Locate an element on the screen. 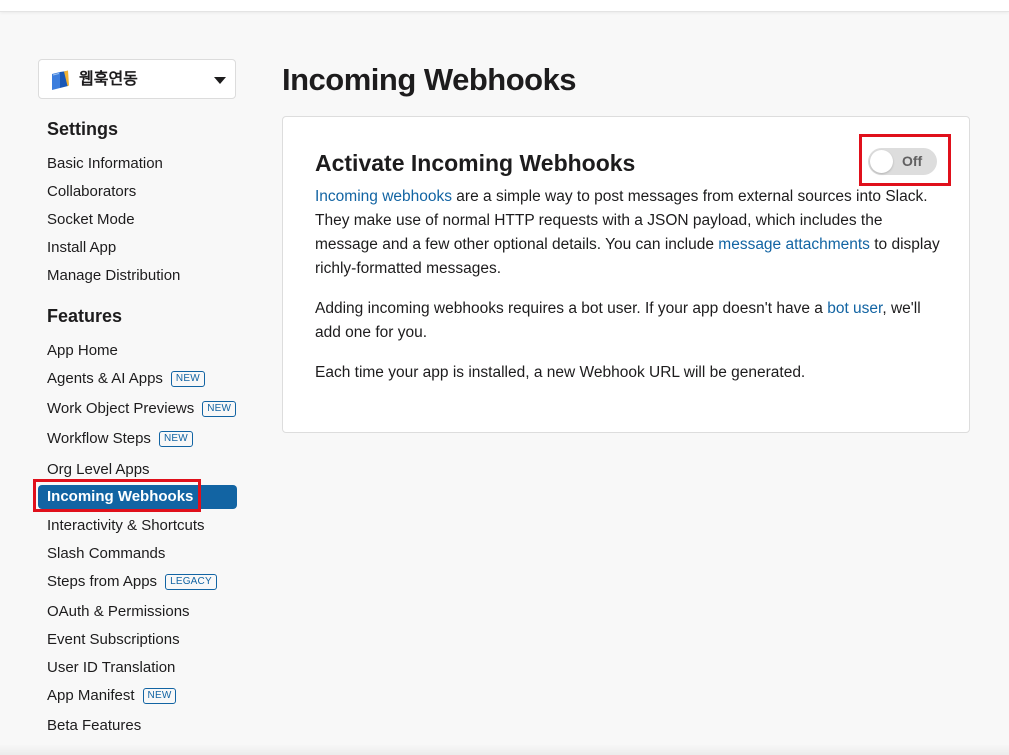 The height and width of the screenshot is (755, 1009). sidebar-item-install-app: Install App is located at coordinates (81, 248).